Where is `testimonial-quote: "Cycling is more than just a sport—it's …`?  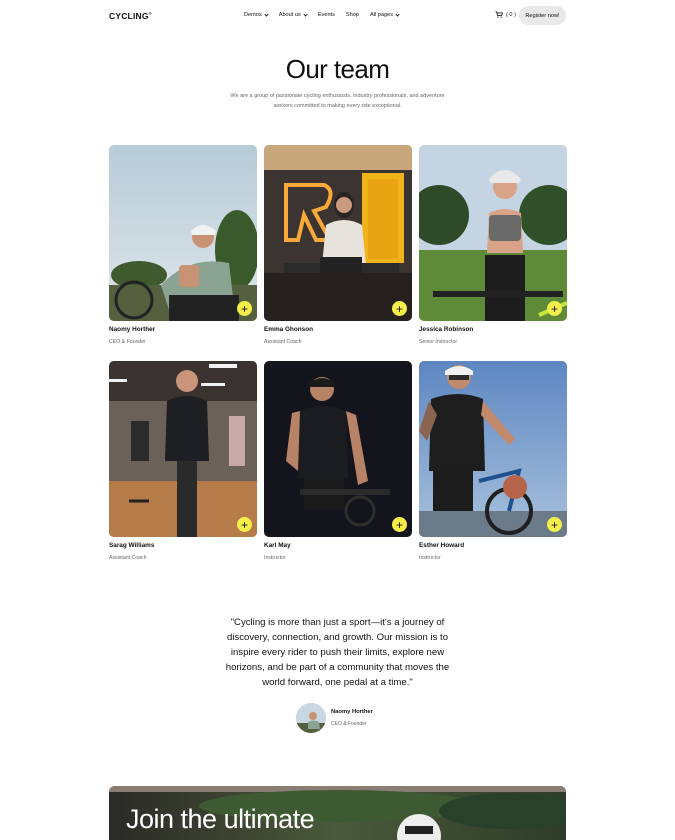 testimonial-quote: "Cycling is more than just a sport—it's … is located at coordinates (337, 652).